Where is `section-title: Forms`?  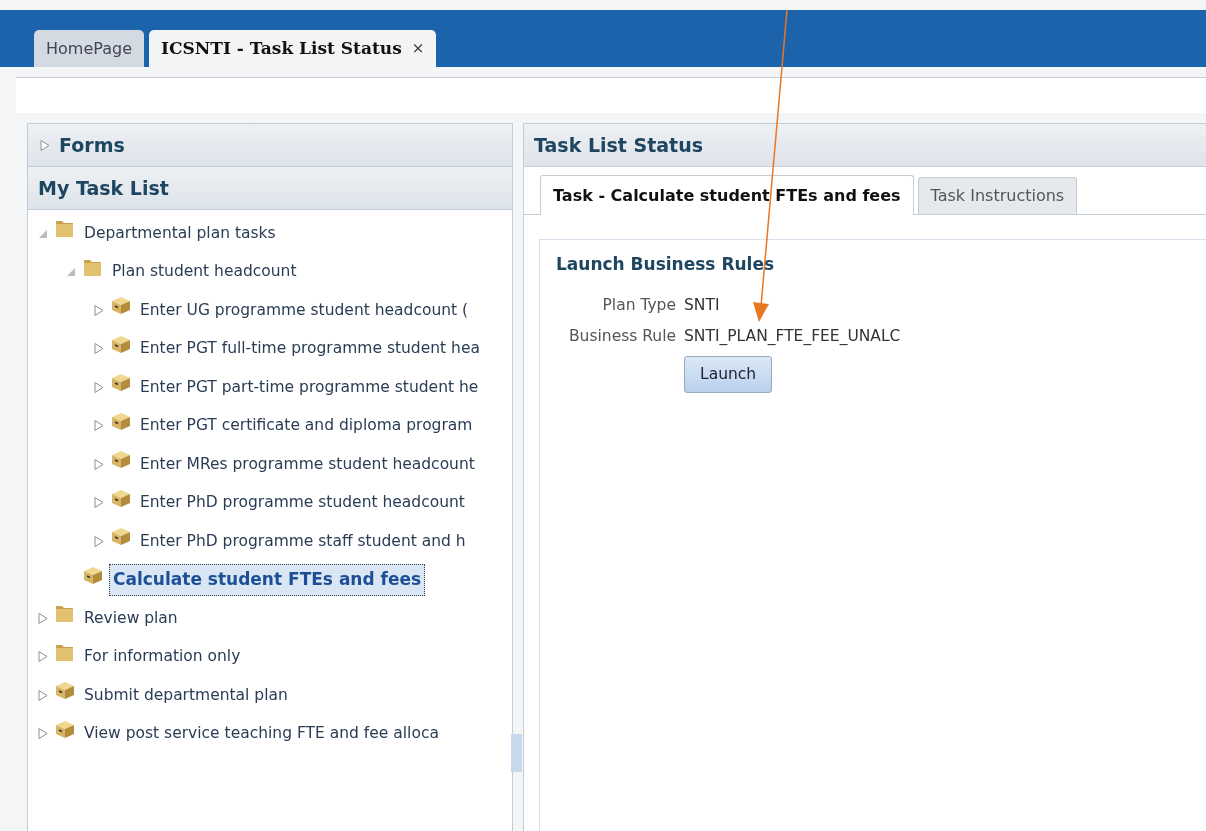 section-title: Forms is located at coordinates (92, 145).